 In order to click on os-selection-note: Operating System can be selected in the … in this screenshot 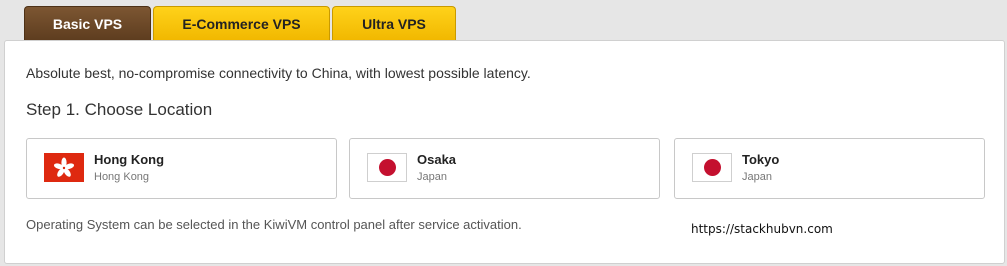, I will do `click(274, 224)`.